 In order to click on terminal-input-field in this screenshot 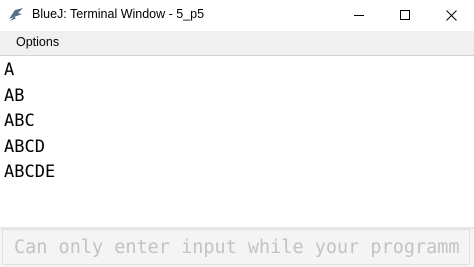, I will do `click(236, 247)`.